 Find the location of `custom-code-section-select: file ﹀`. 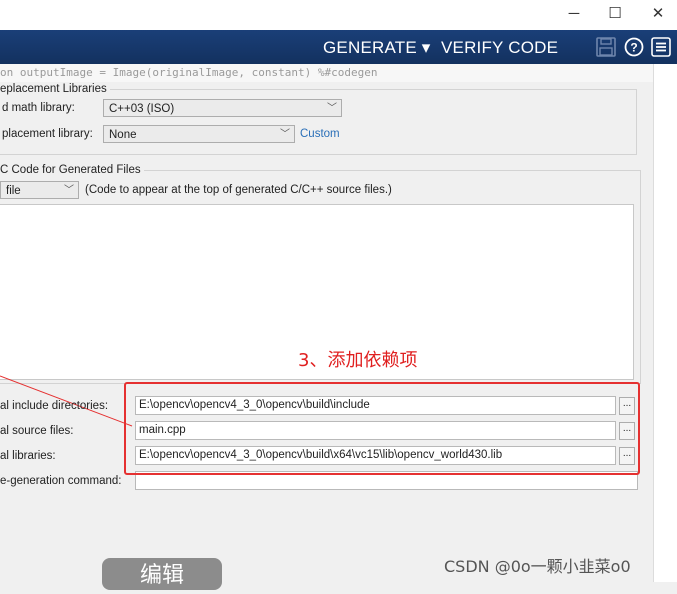

custom-code-section-select: file ﹀ is located at coordinates (39, 190).